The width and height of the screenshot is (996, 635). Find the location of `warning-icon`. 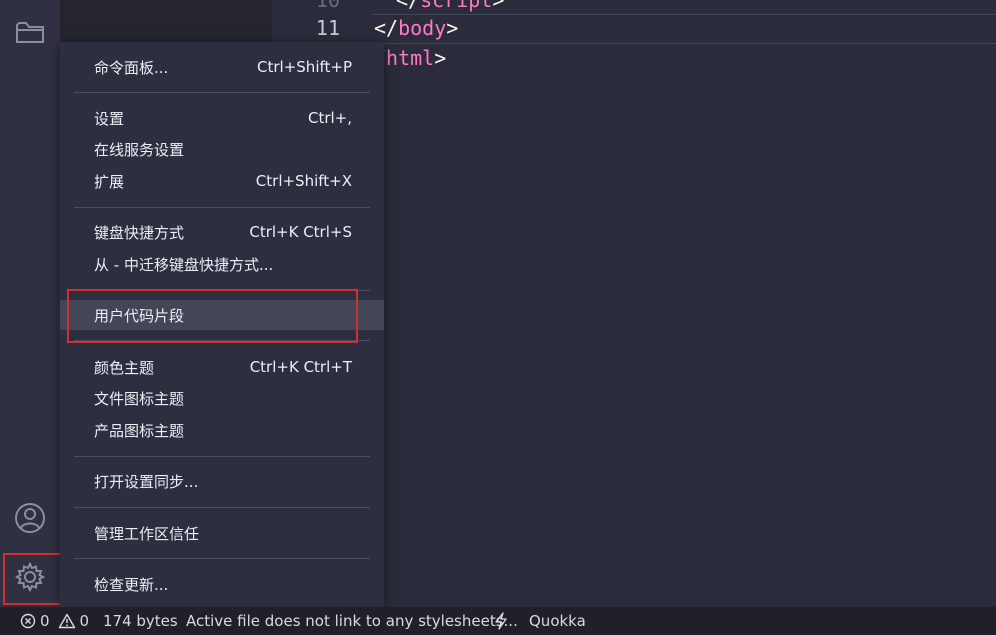

warning-icon is located at coordinates (66, 621).